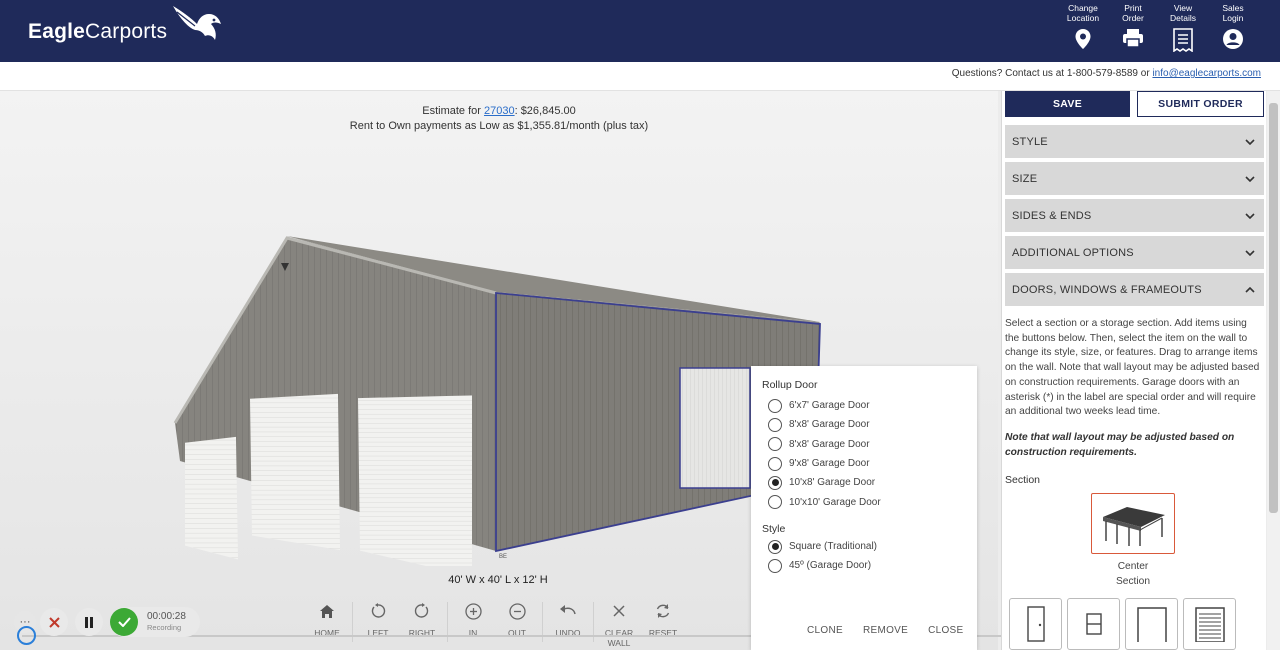  I want to click on location-pin-icon, so click(1083, 39).